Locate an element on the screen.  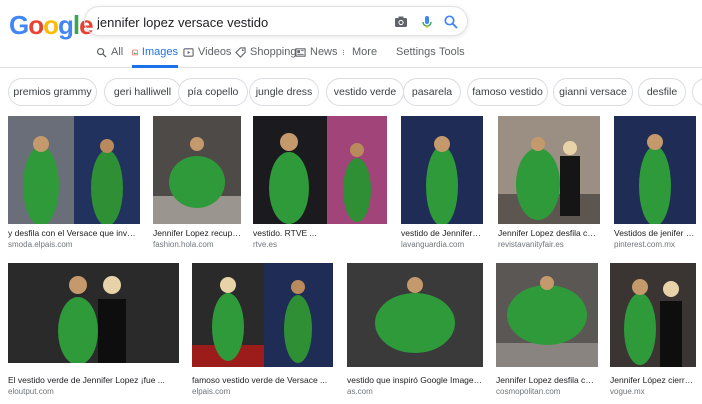
tab-more: More is located at coordinates (359, 57).